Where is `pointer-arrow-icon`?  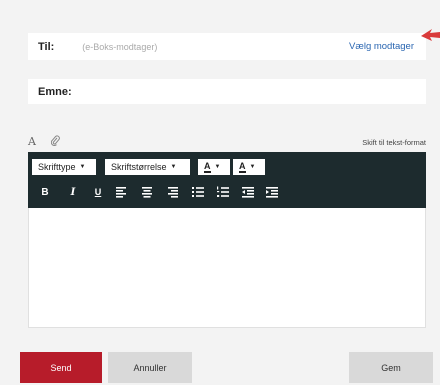
pointer-arrow-icon is located at coordinates (430, 35).